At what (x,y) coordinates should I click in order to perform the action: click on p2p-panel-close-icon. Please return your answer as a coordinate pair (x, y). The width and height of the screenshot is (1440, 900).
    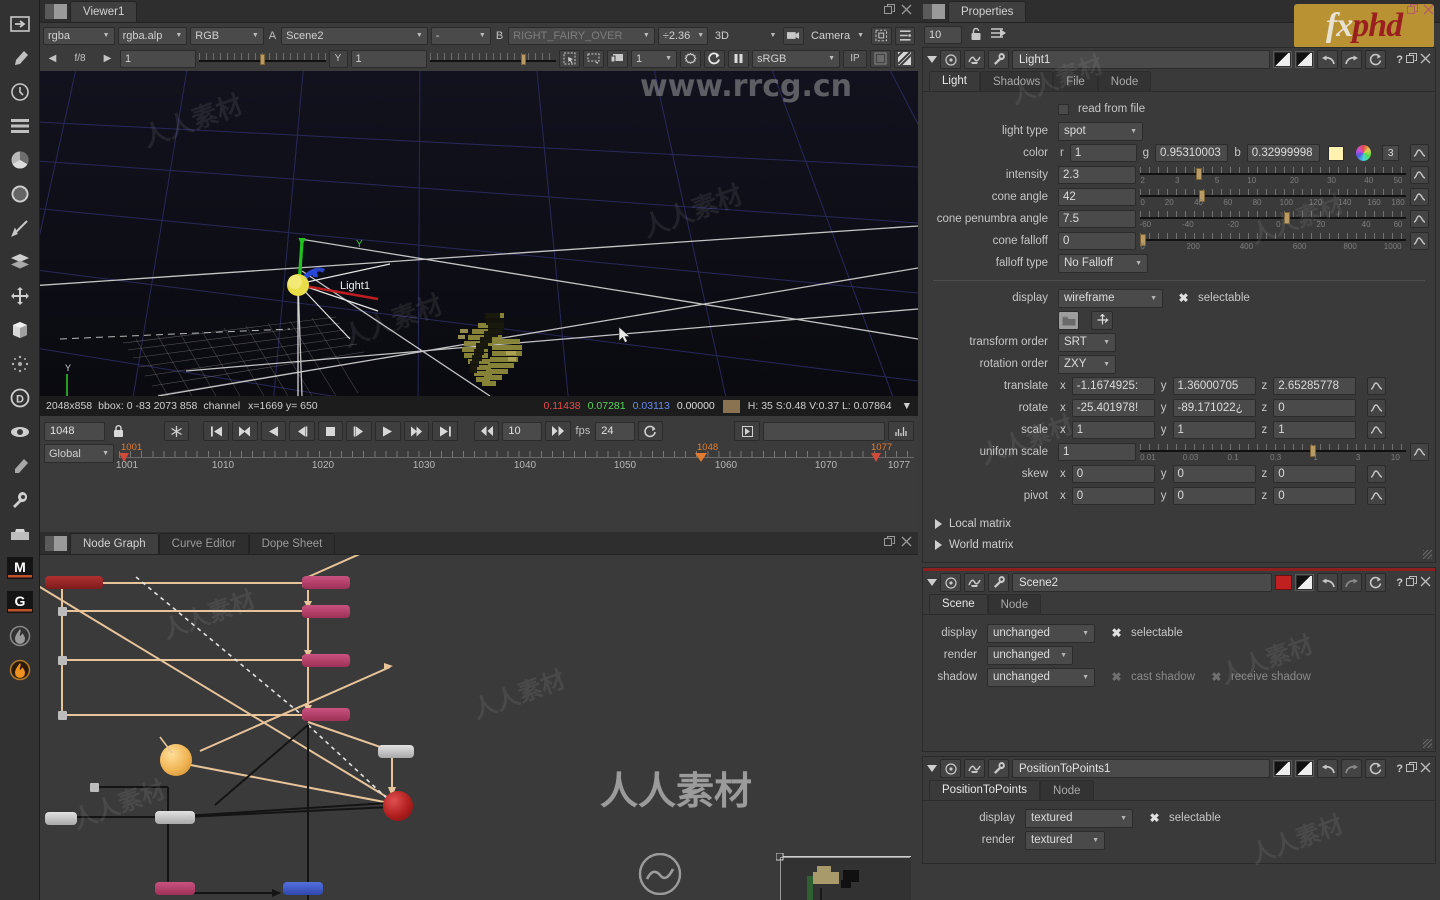
    Looking at the image, I should click on (1425, 769).